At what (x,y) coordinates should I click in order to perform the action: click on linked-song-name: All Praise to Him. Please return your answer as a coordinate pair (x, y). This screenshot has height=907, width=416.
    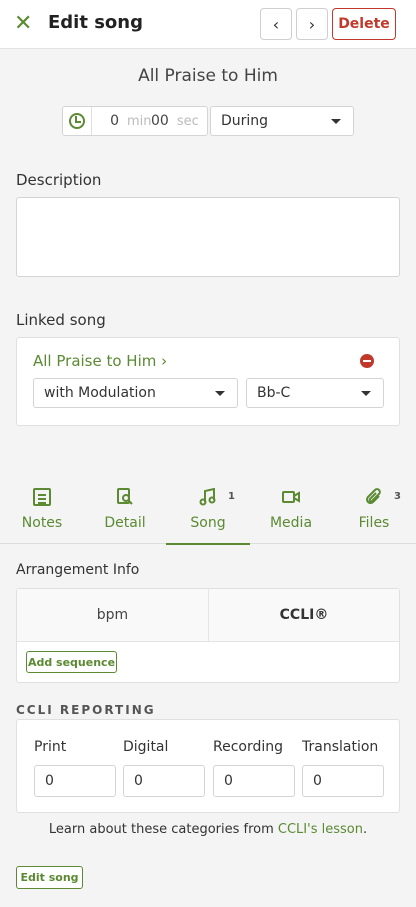
    Looking at the image, I should click on (95, 361).